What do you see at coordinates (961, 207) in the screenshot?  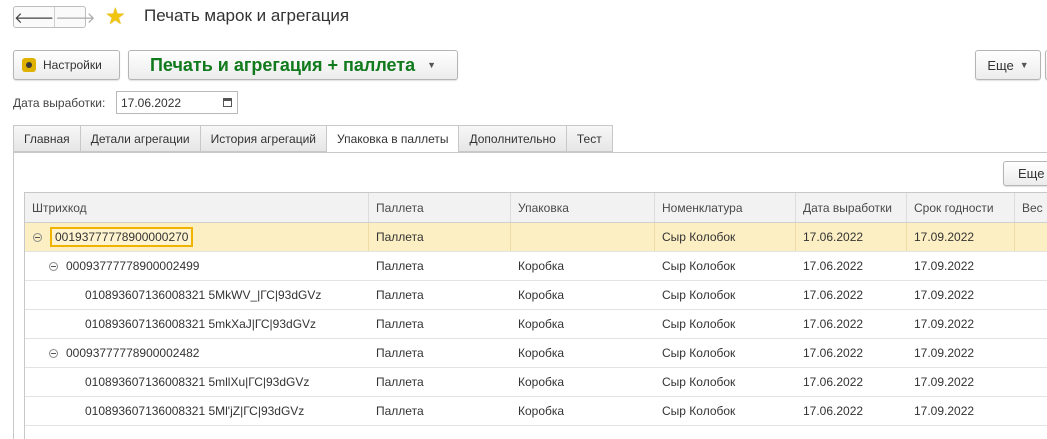 I see `column-header-expiry-date: Срок годности` at bounding box center [961, 207].